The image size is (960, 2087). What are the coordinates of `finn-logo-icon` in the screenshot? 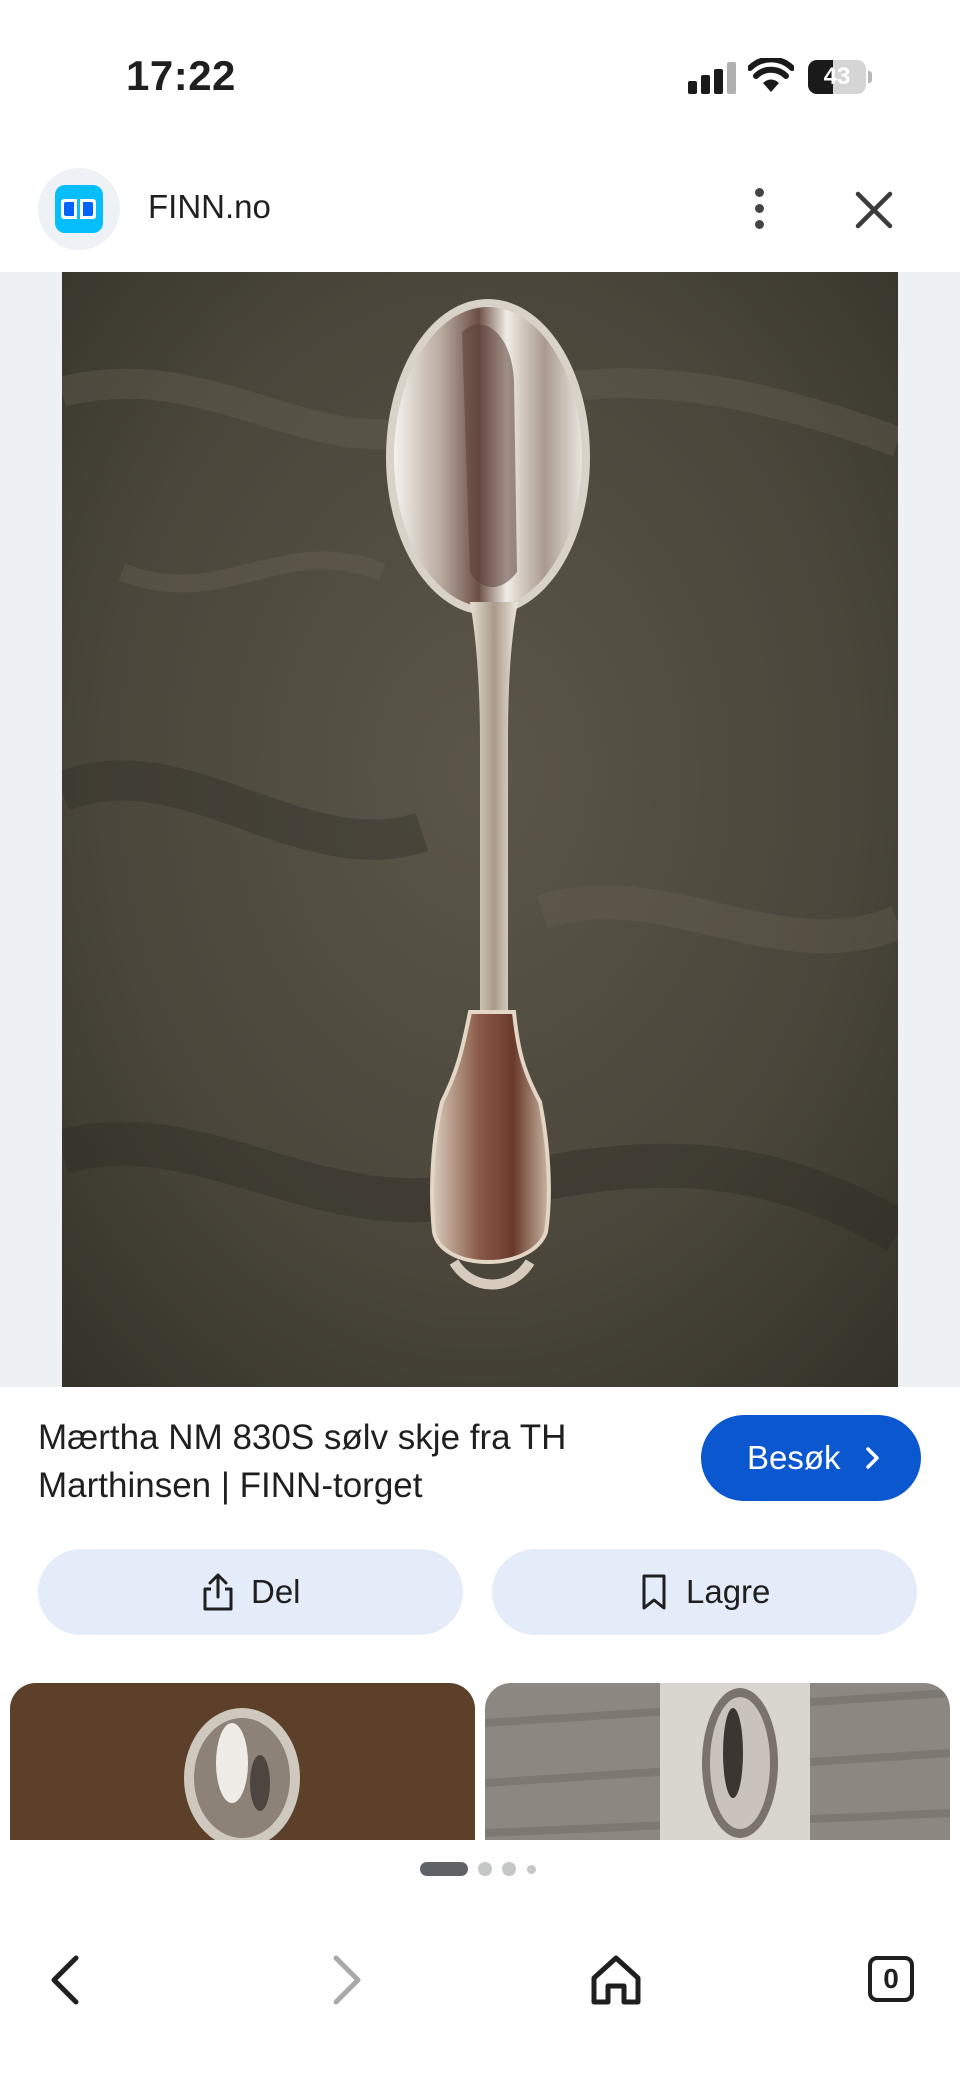 It's located at (79, 209).